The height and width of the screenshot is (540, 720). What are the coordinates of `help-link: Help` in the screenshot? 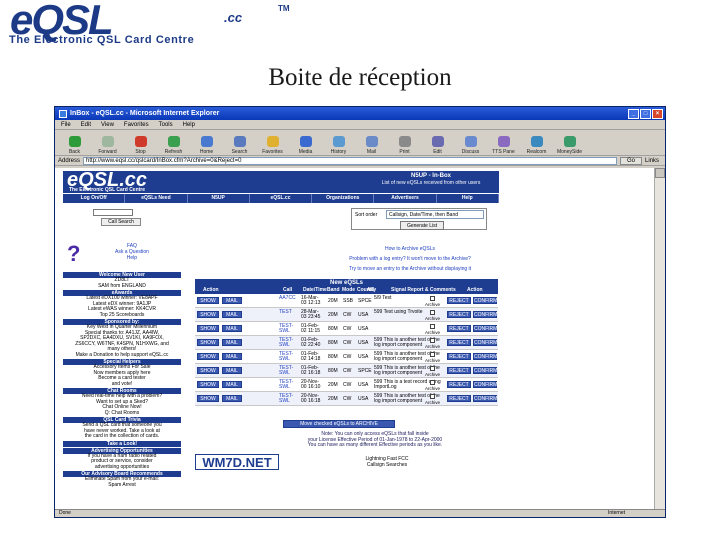 It's located at (132, 258).